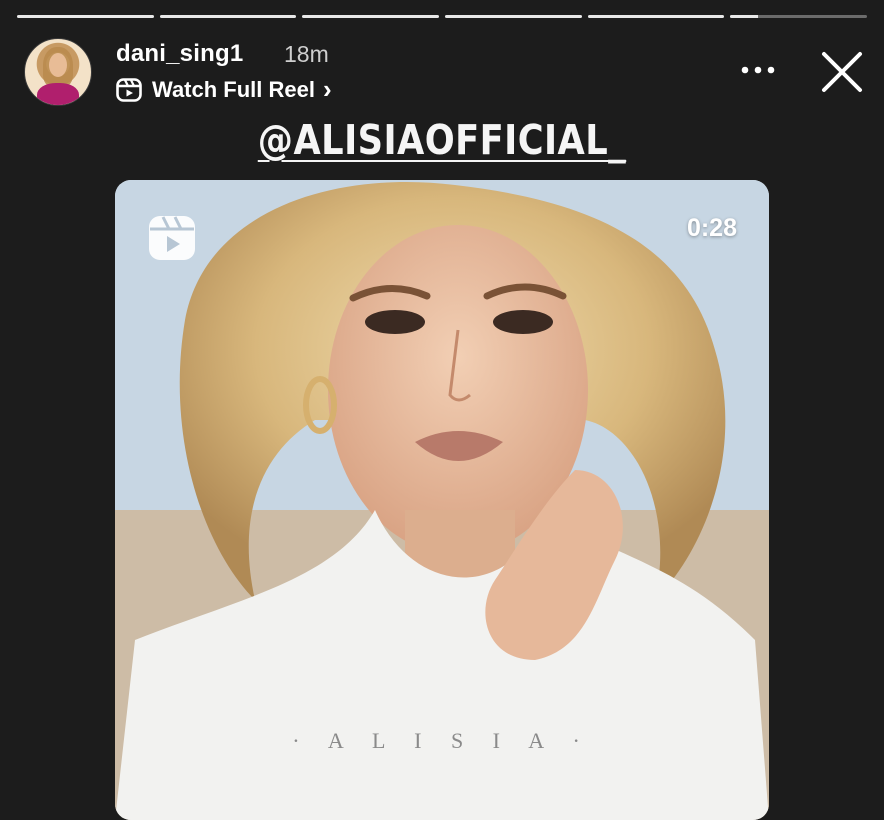 The height and width of the screenshot is (820, 884). Describe the element at coordinates (58, 72) in the screenshot. I see `avatar` at that location.